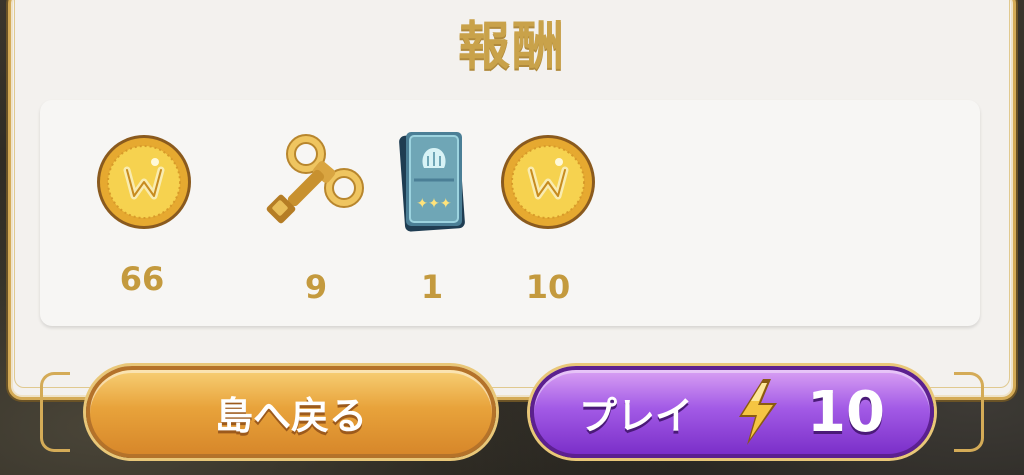  What do you see at coordinates (846, 412) in the screenshot?
I see `play-cost: 10` at bounding box center [846, 412].